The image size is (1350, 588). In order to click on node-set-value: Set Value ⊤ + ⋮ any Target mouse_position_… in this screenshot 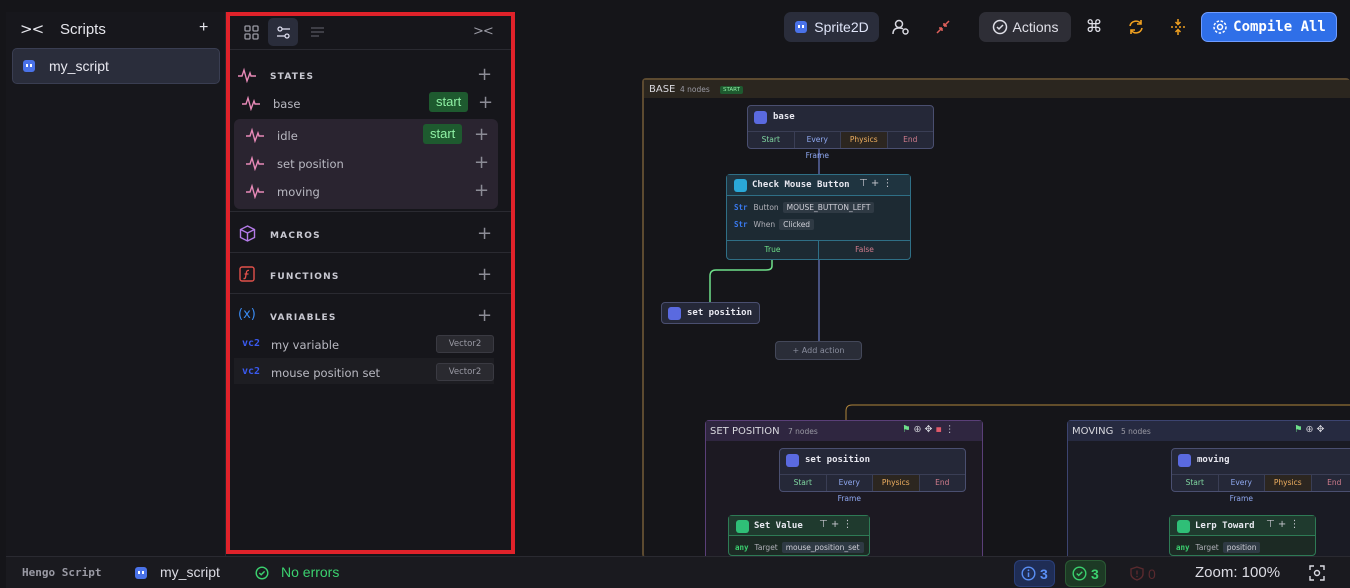, I will do `click(799, 535)`.